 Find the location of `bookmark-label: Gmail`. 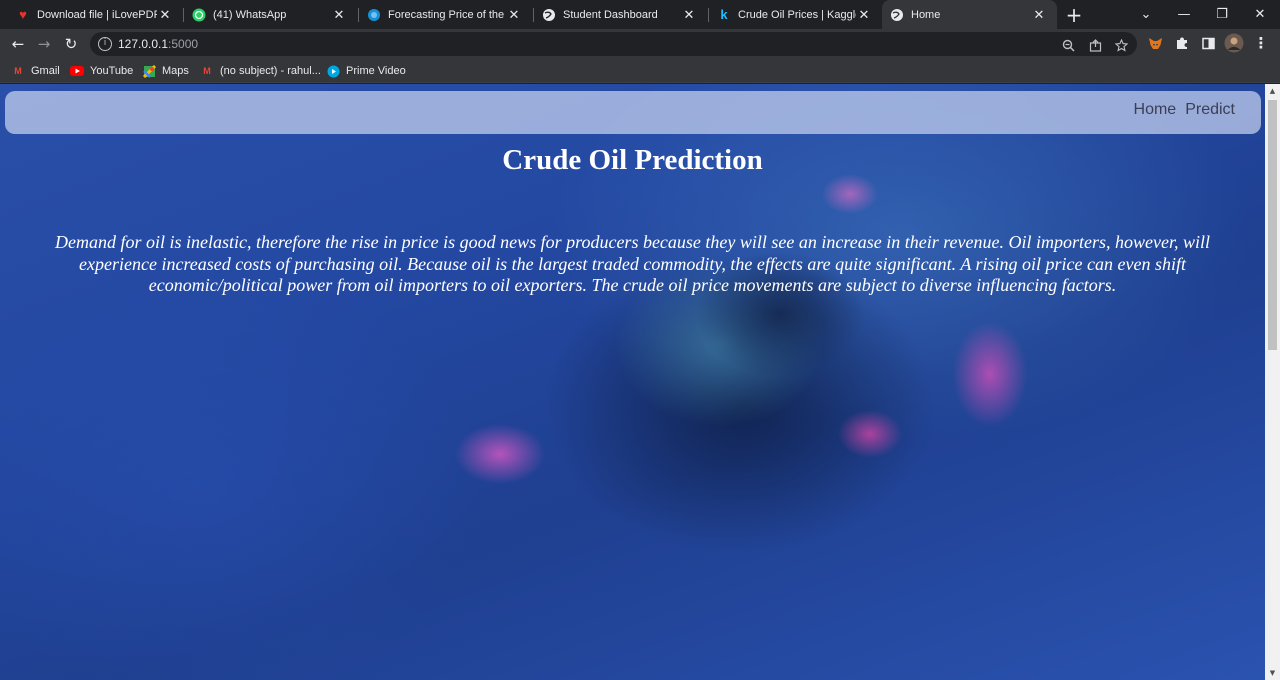

bookmark-label: Gmail is located at coordinates (45, 71).